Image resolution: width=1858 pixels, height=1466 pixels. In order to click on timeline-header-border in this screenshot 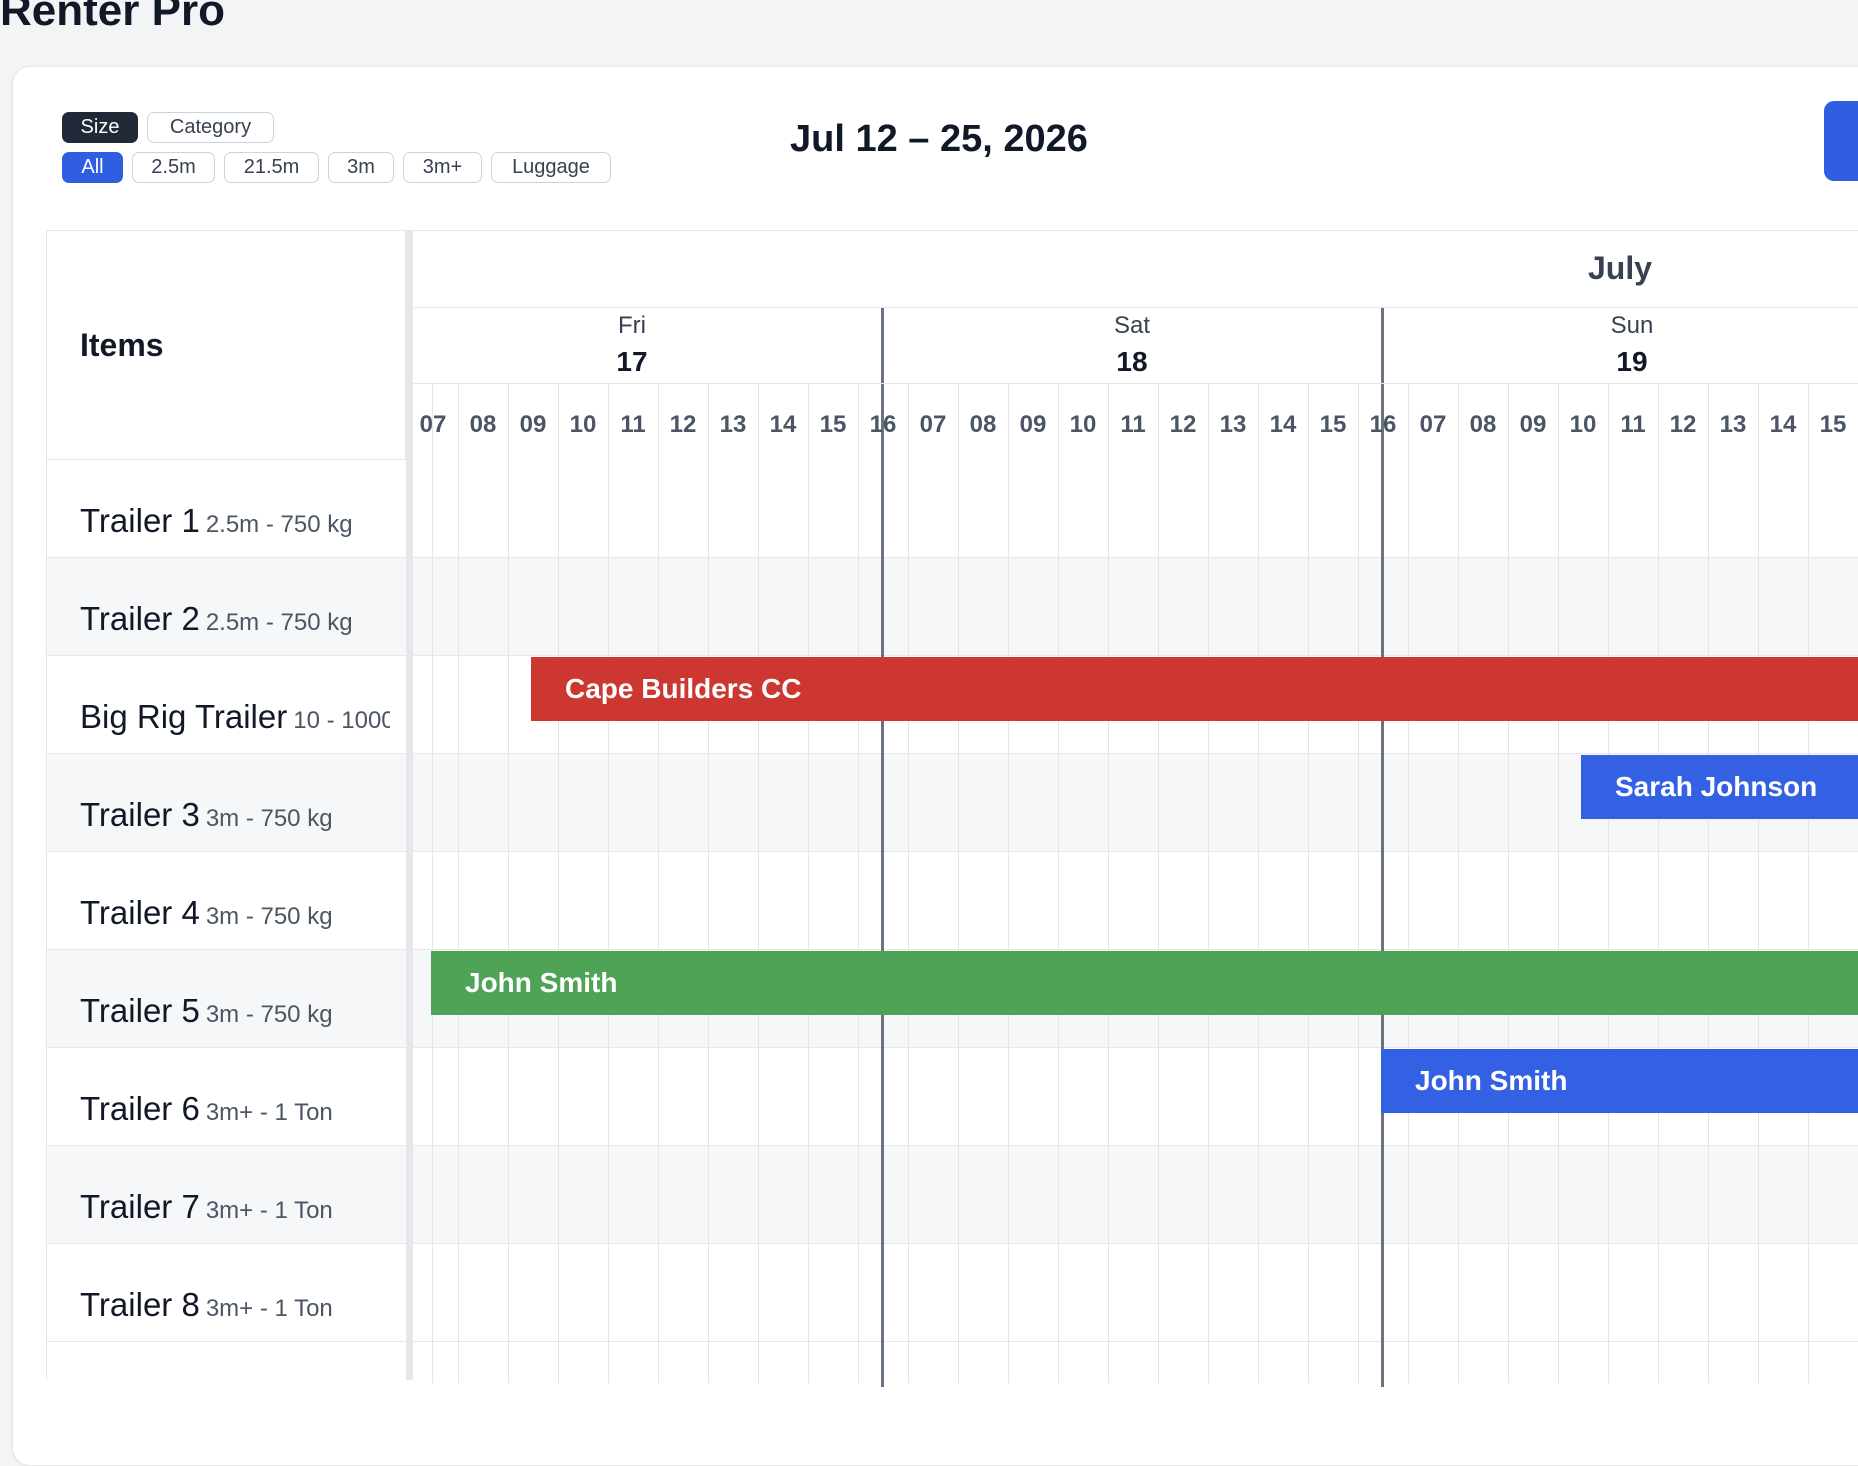, I will do `click(1135, 230)`.